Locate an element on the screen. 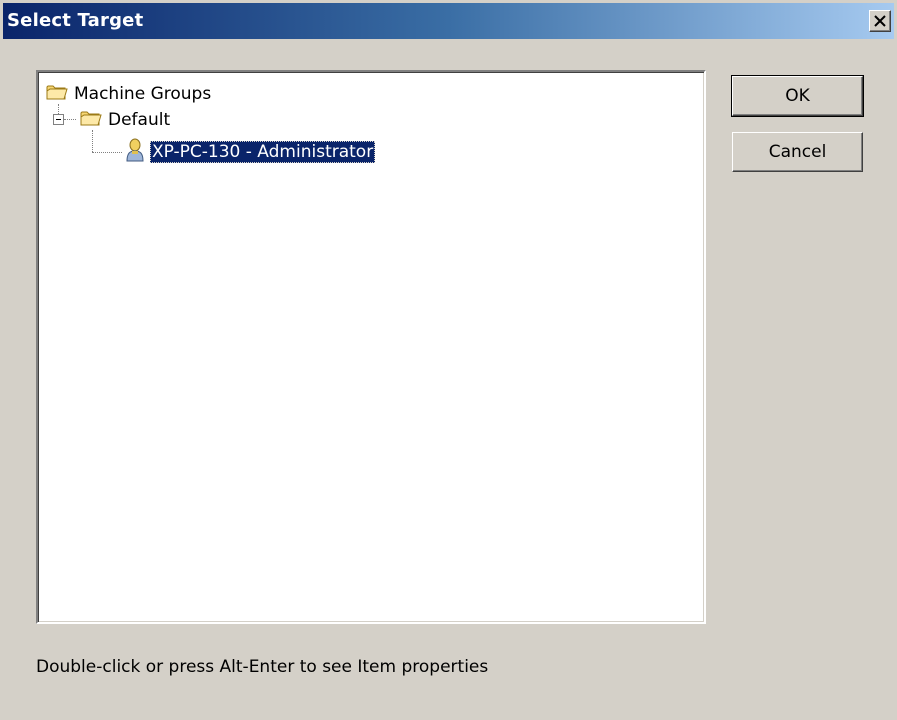  close-button is located at coordinates (880, 21).